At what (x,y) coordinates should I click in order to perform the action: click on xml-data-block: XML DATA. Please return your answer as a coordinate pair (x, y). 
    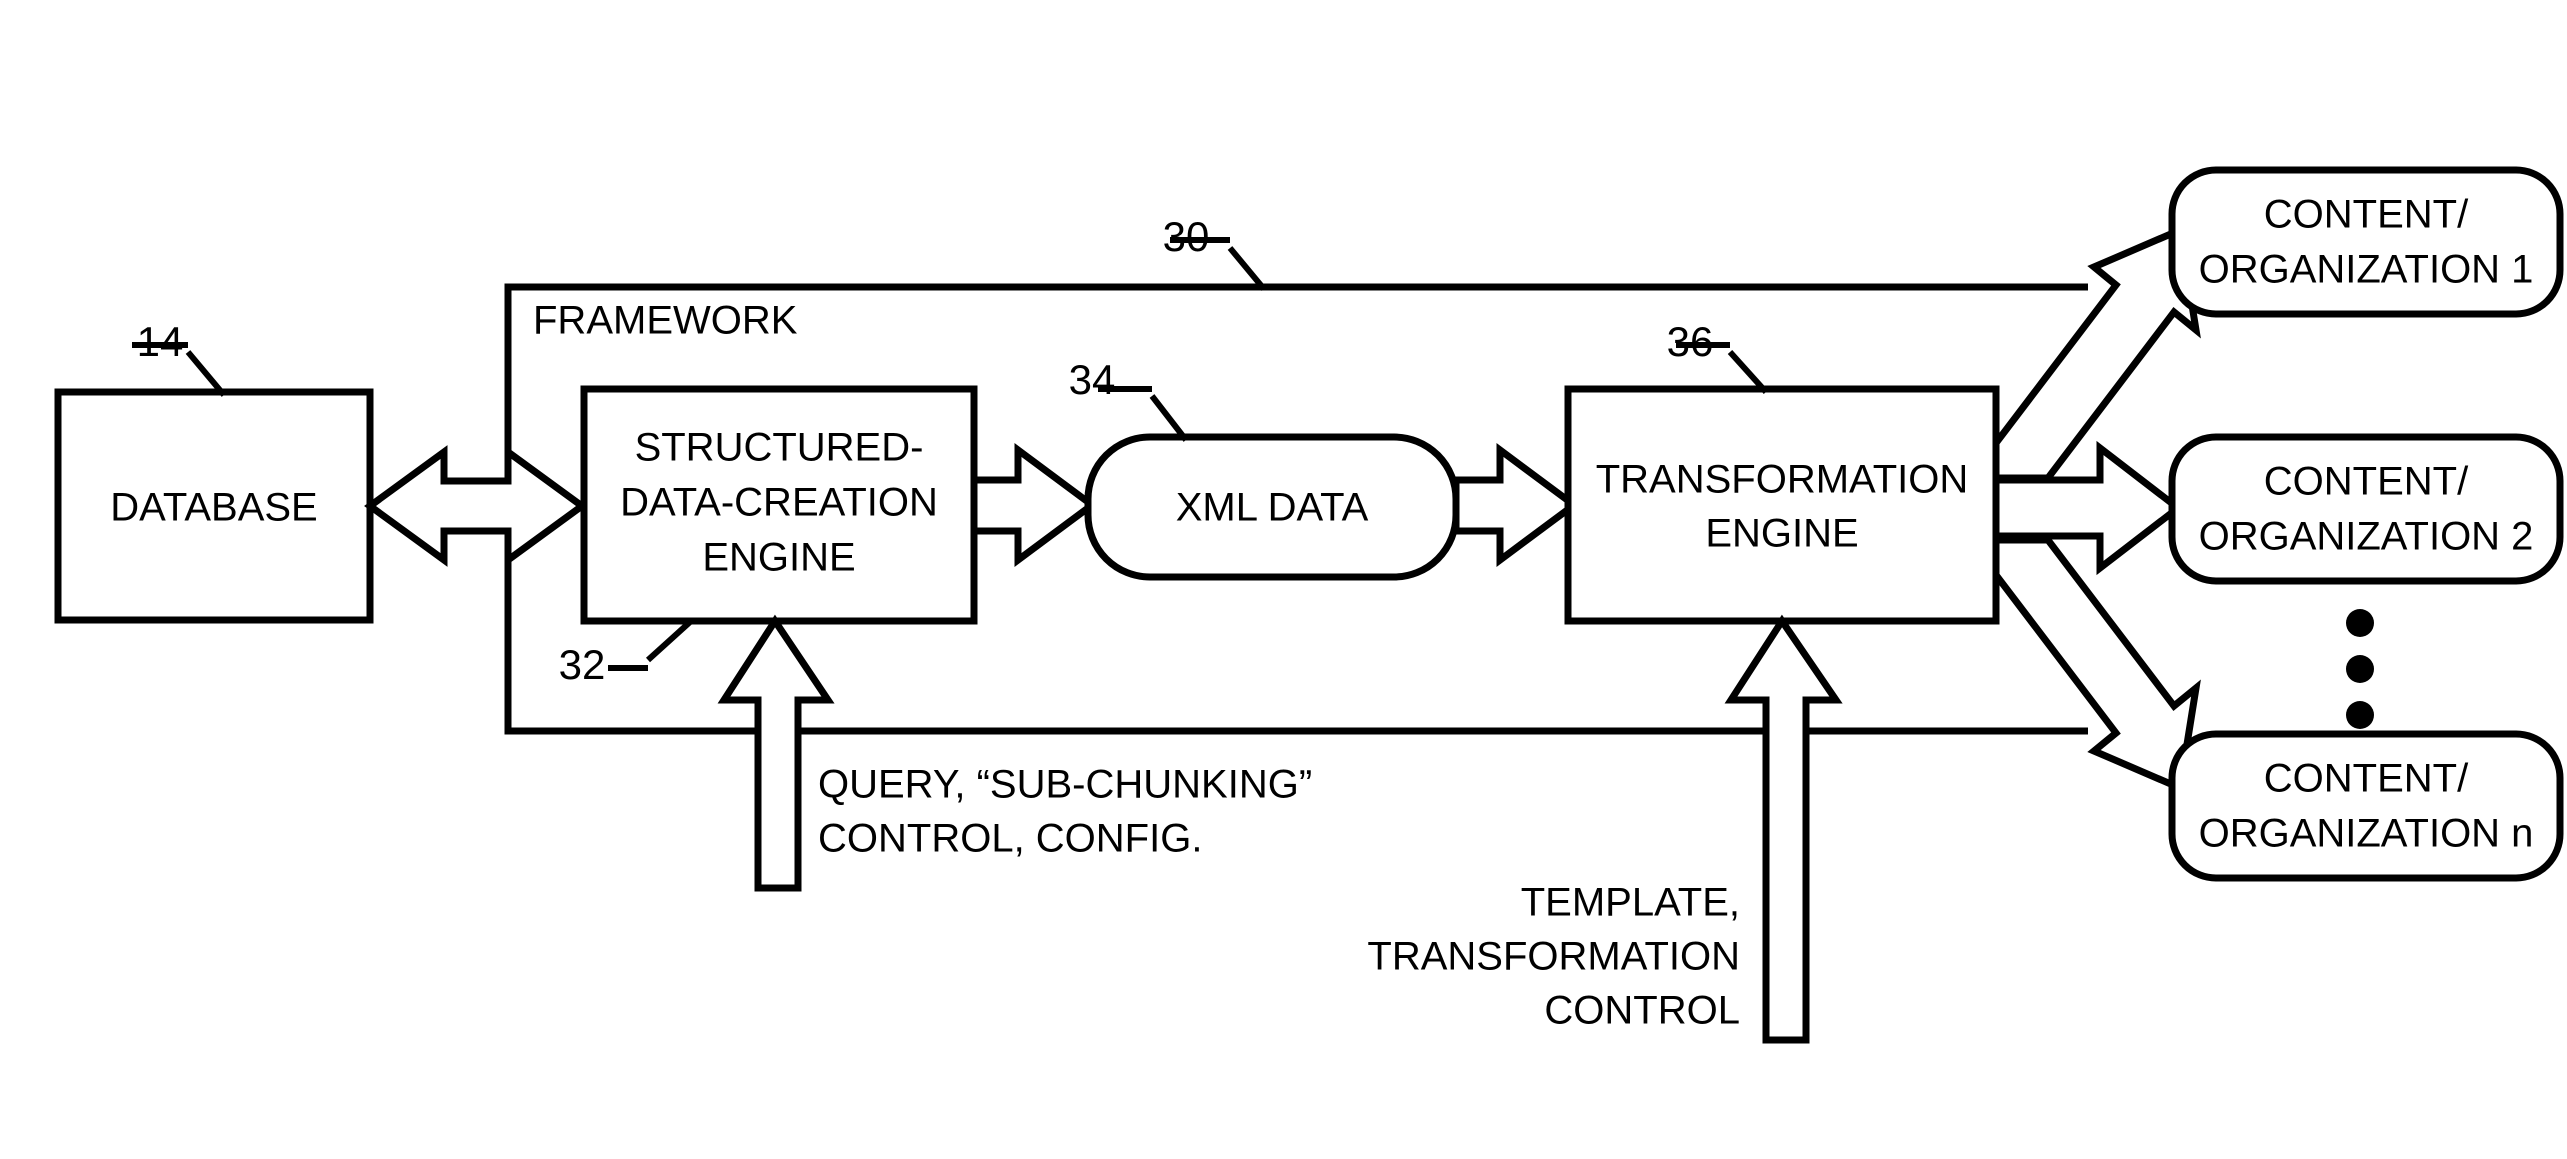
    Looking at the image, I should click on (1272, 507).